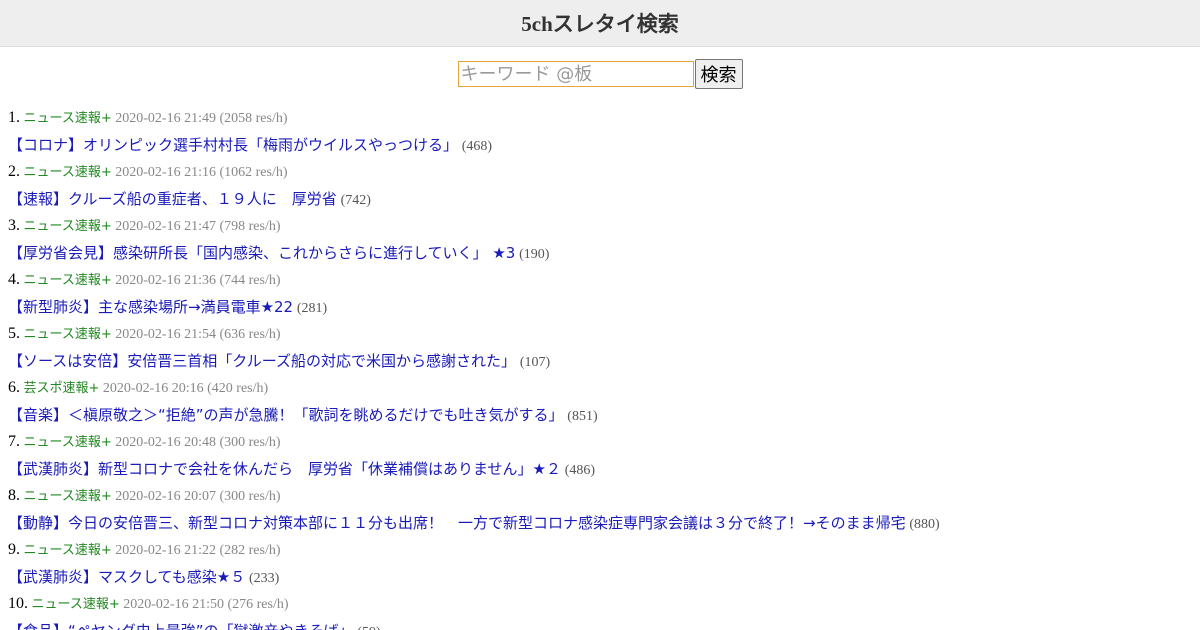 This screenshot has width=1200, height=630. Describe the element at coordinates (165, 334) in the screenshot. I see `result-datetime: 2020-02-16 21:54` at that location.